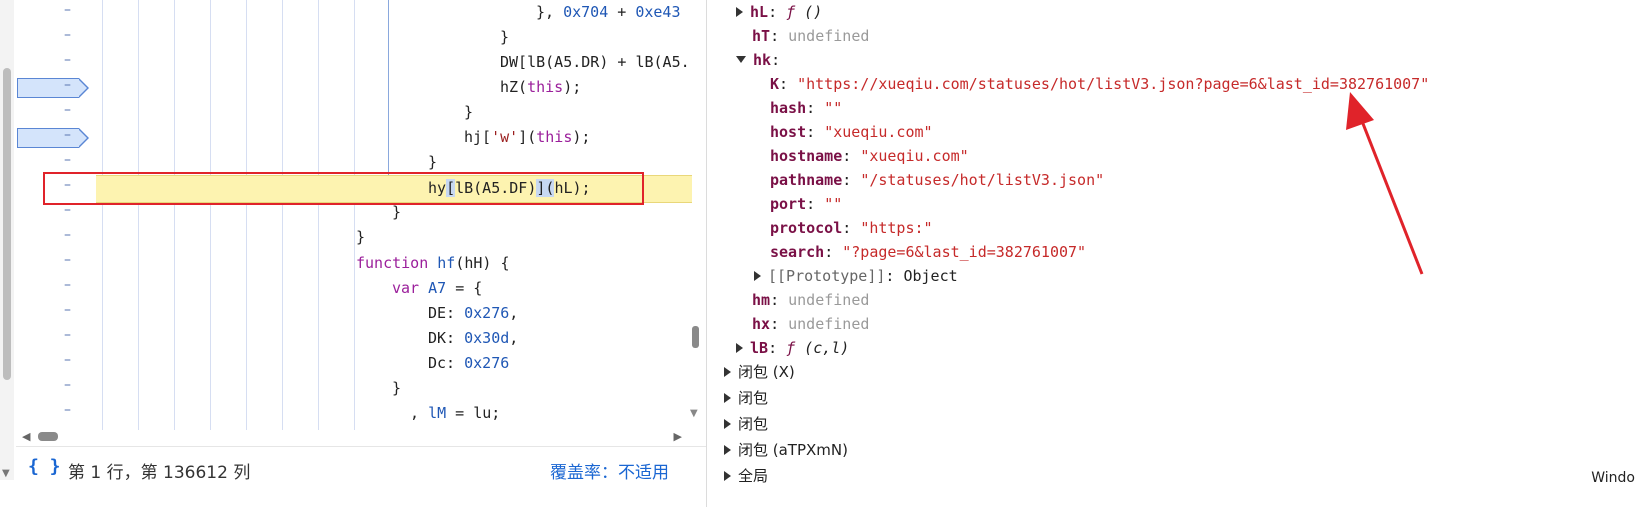  I want to click on global-section: 全局, so click(746, 476).